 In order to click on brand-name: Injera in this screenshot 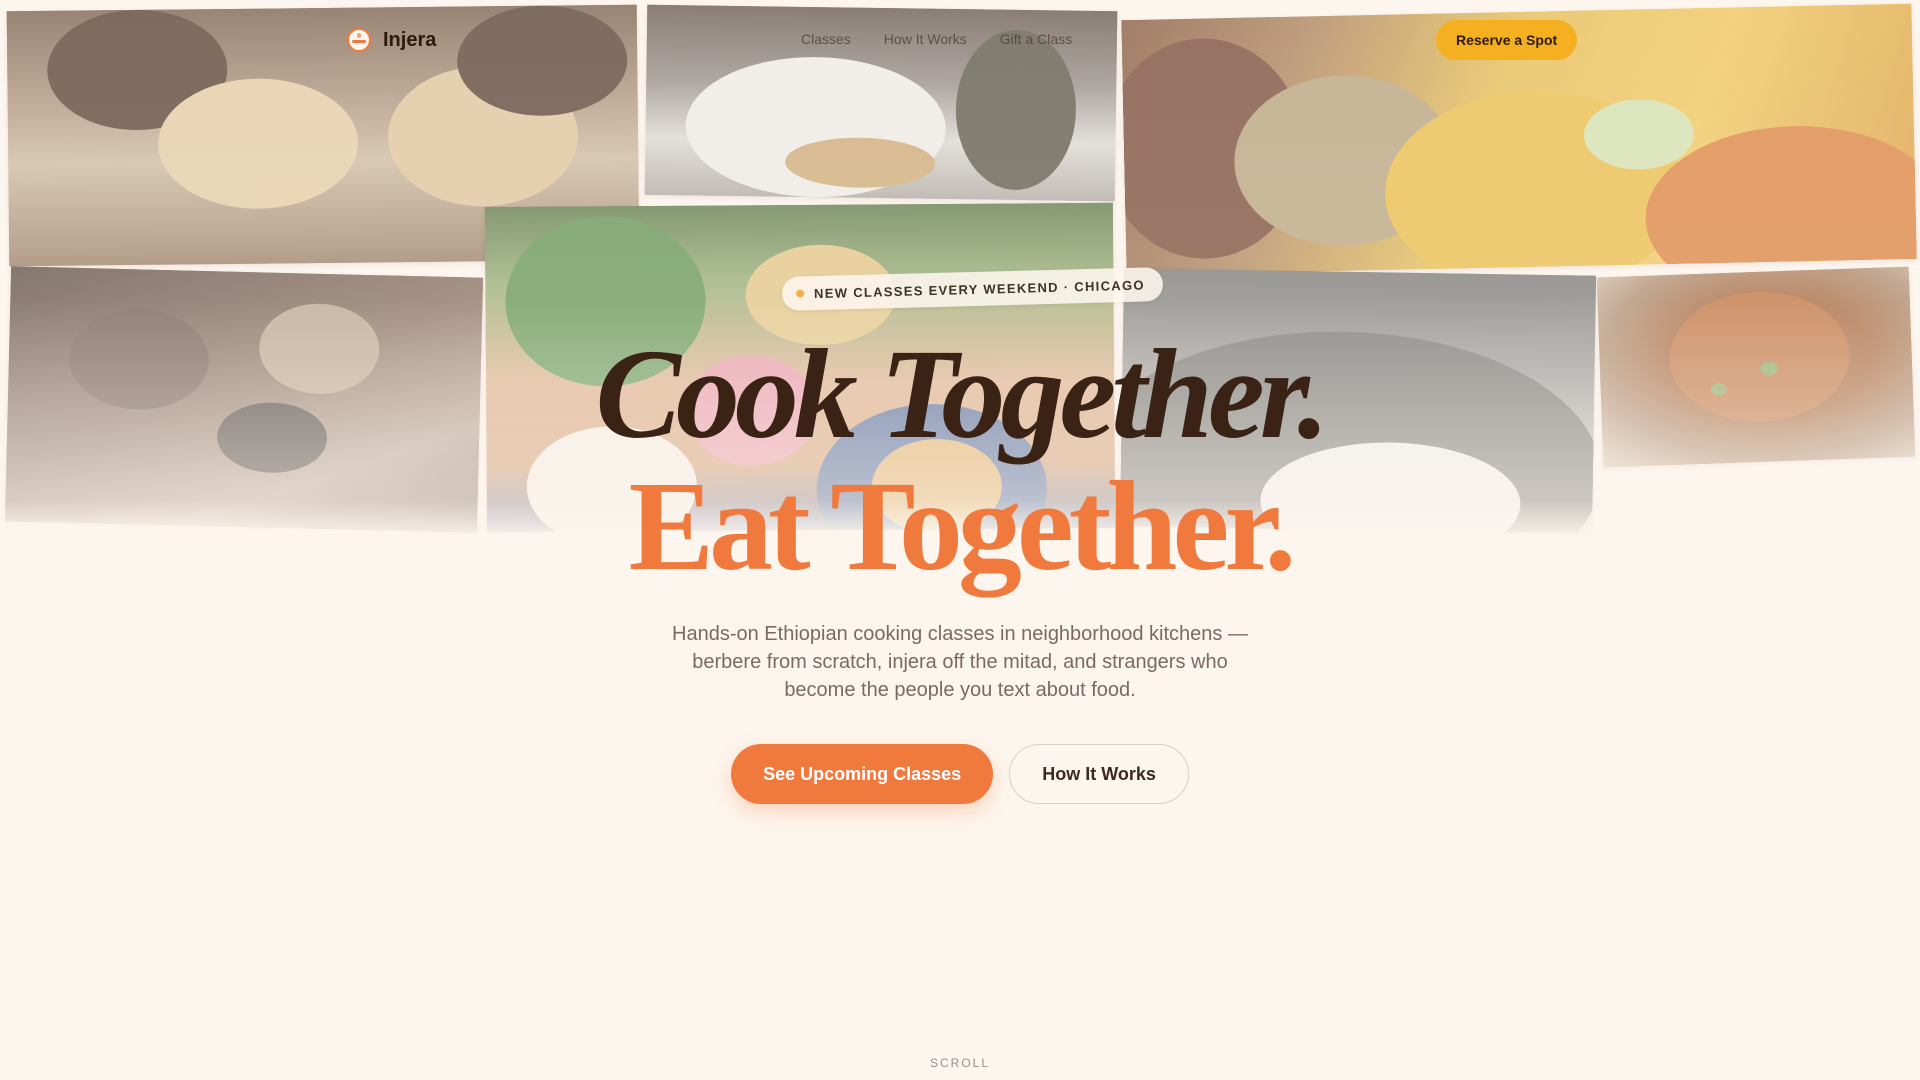, I will do `click(410, 39)`.